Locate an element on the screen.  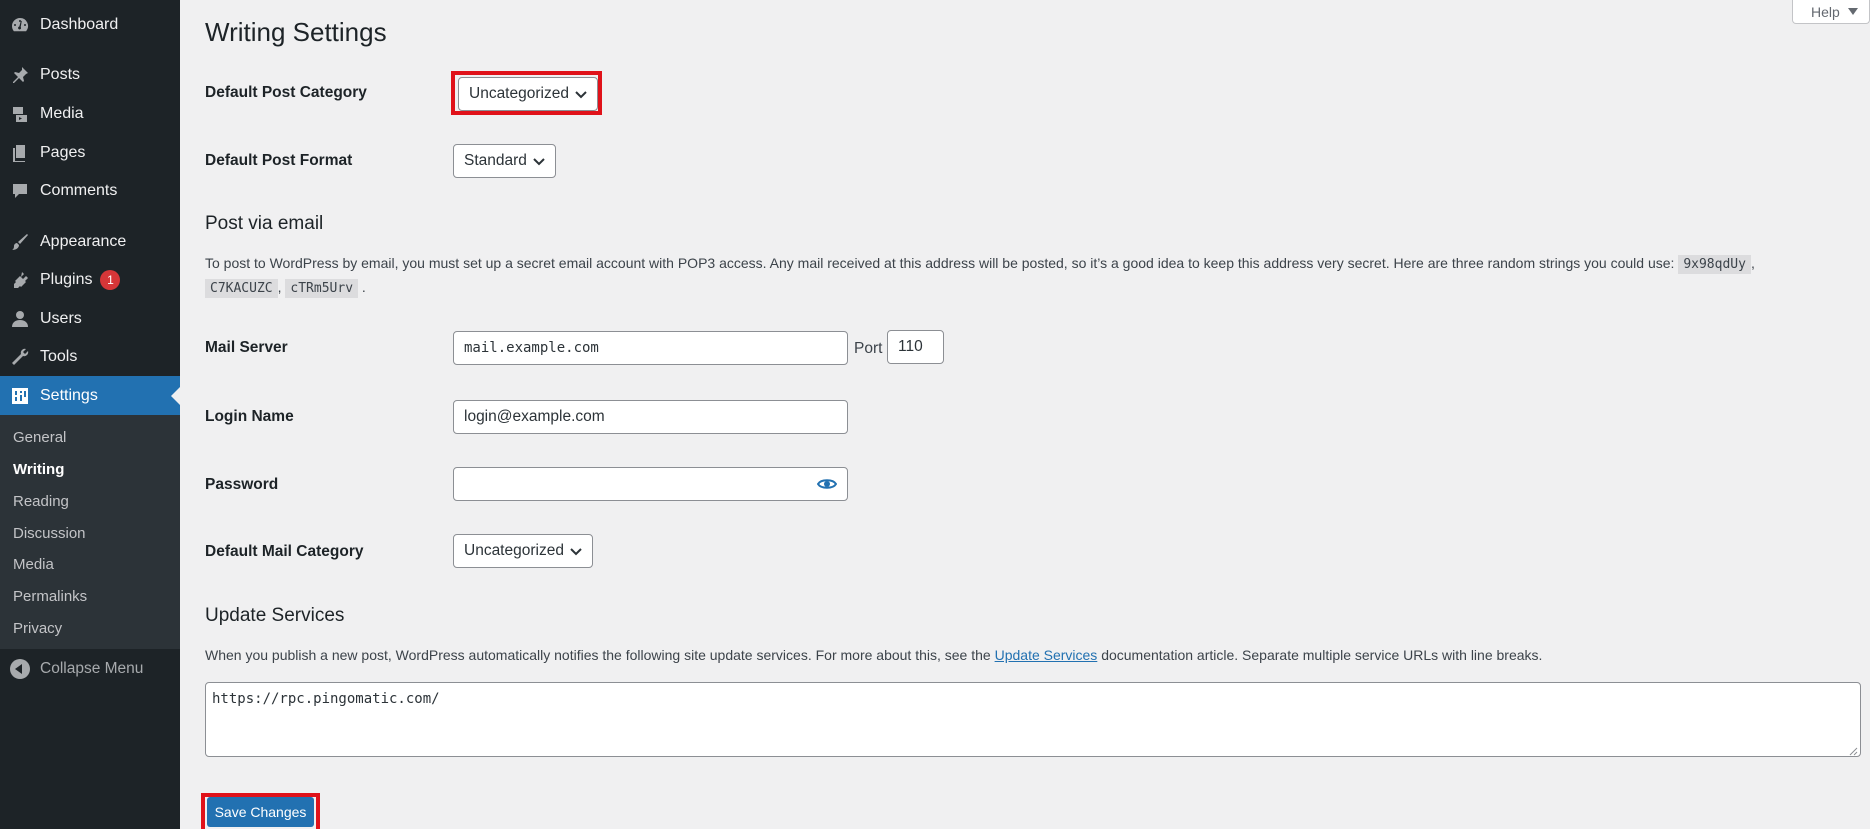
update-services-textarea: https://rpc.pingomatic.com/ is located at coordinates (1033, 719).